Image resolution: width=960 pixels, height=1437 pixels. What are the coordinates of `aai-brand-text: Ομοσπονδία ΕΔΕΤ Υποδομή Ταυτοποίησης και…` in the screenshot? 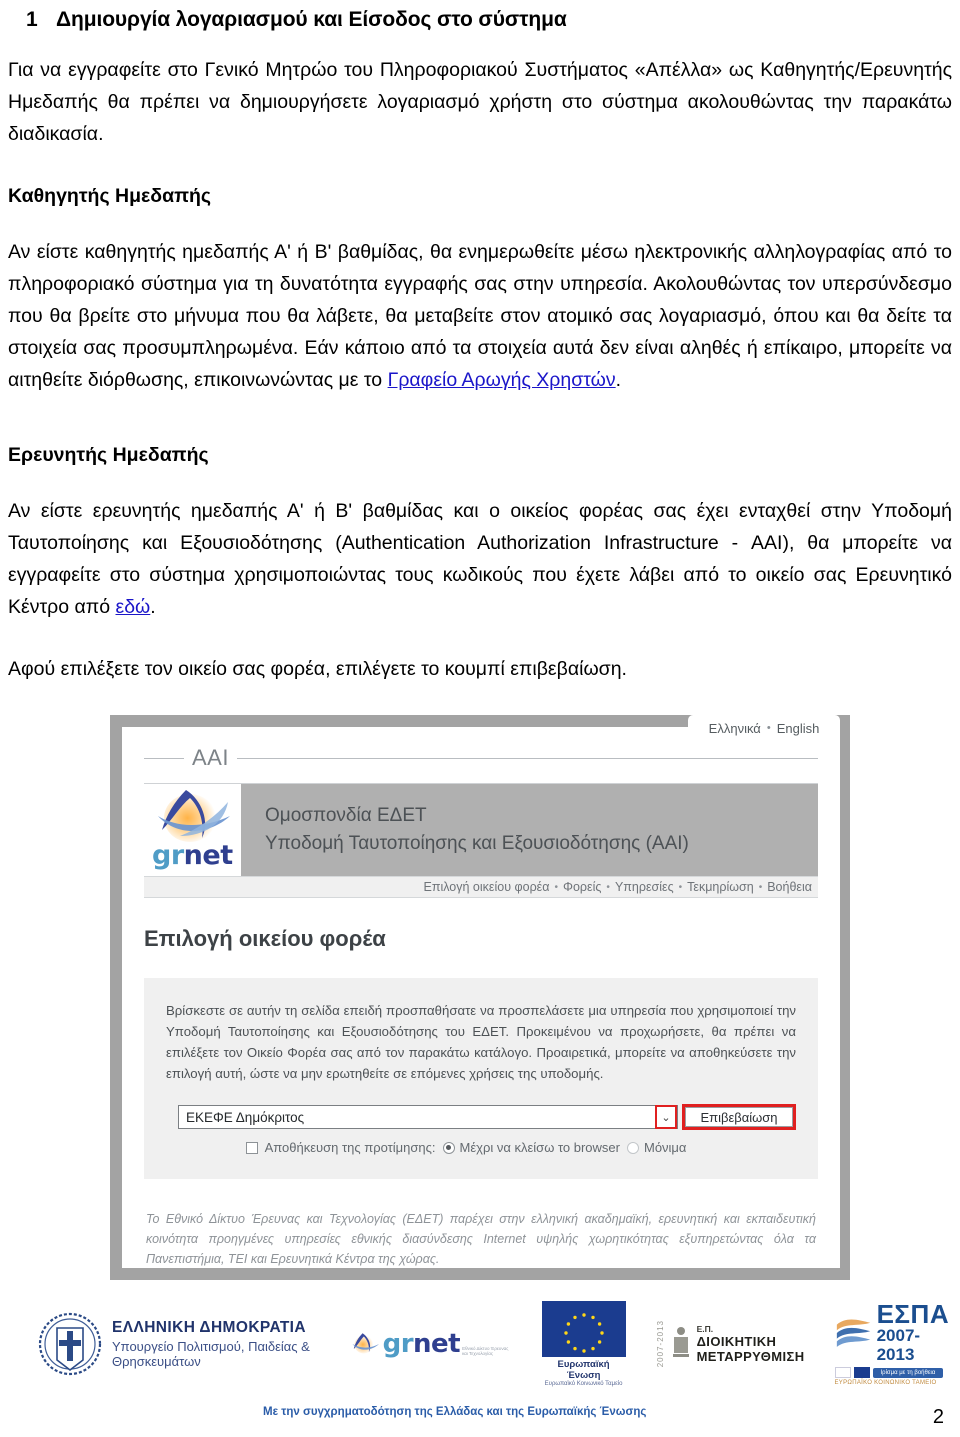 It's located at (529, 830).